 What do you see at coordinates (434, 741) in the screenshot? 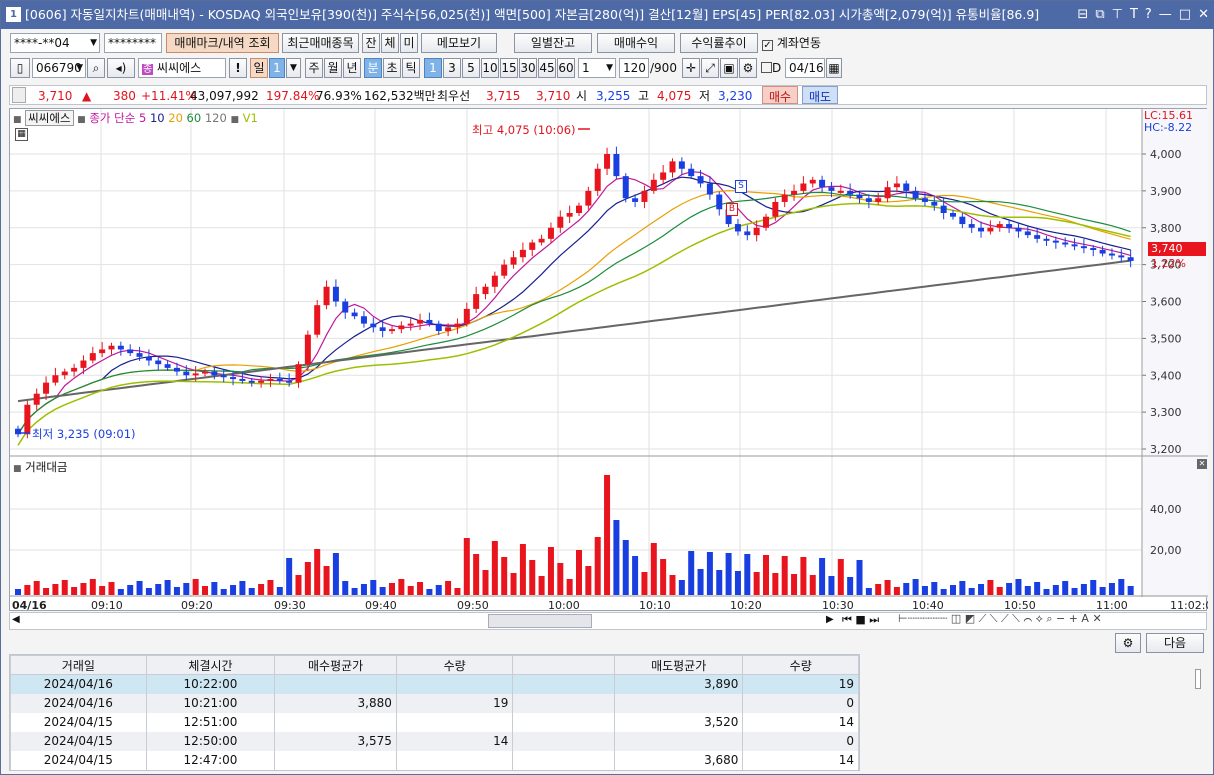
I see `table-row: 2024/04/15 12:50:00 3,575 14 0` at bounding box center [434, 741].